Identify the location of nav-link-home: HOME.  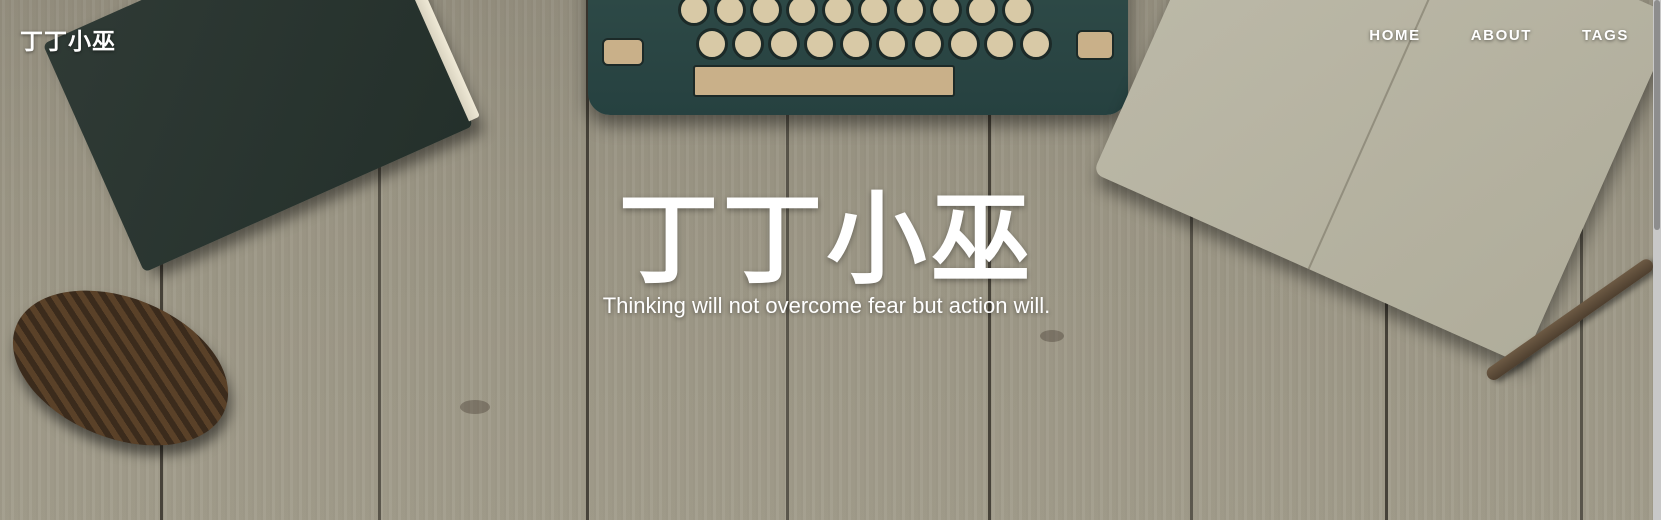
(1394, 35).